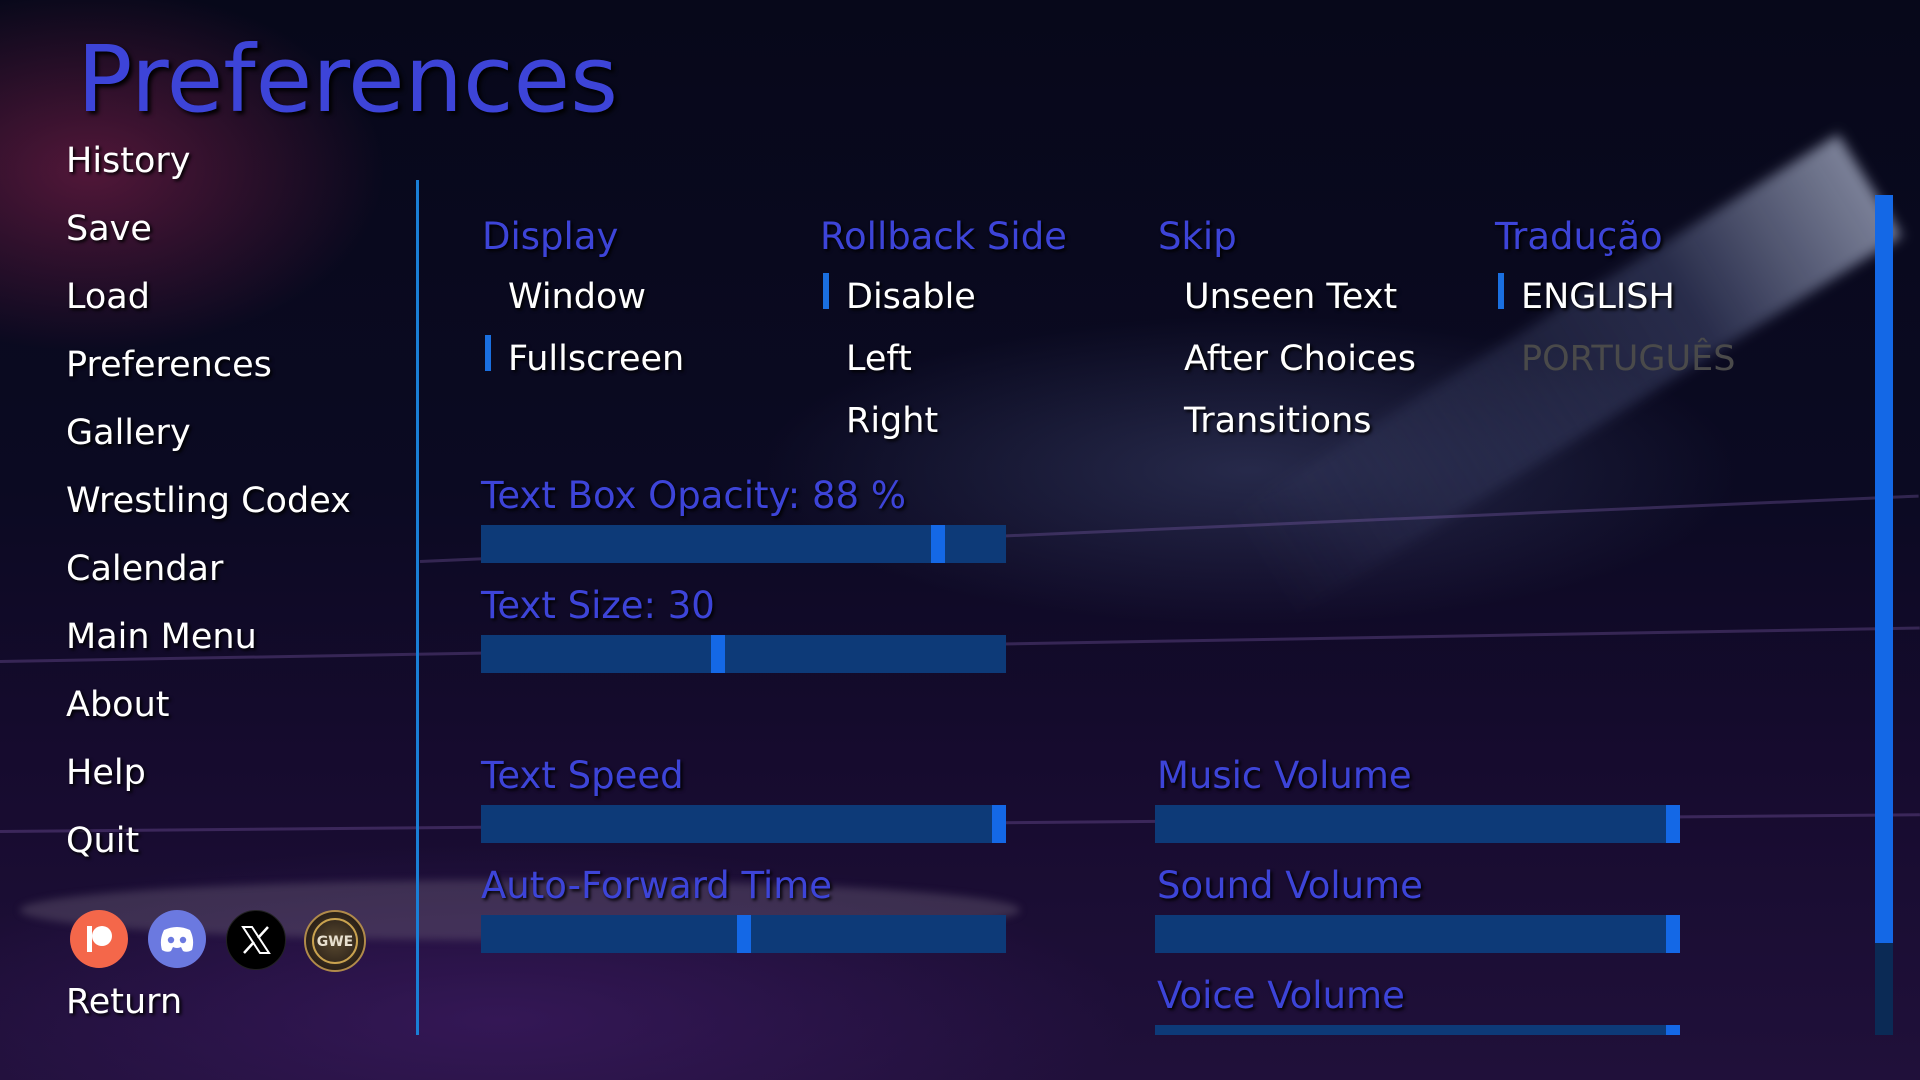 This screenshot has height=1080, width=1920. What do you see at coordinates (1300, 359) in the screenshot?
I see `skip-option-after-choices: After Choices` at bounding box center [1300, 359].